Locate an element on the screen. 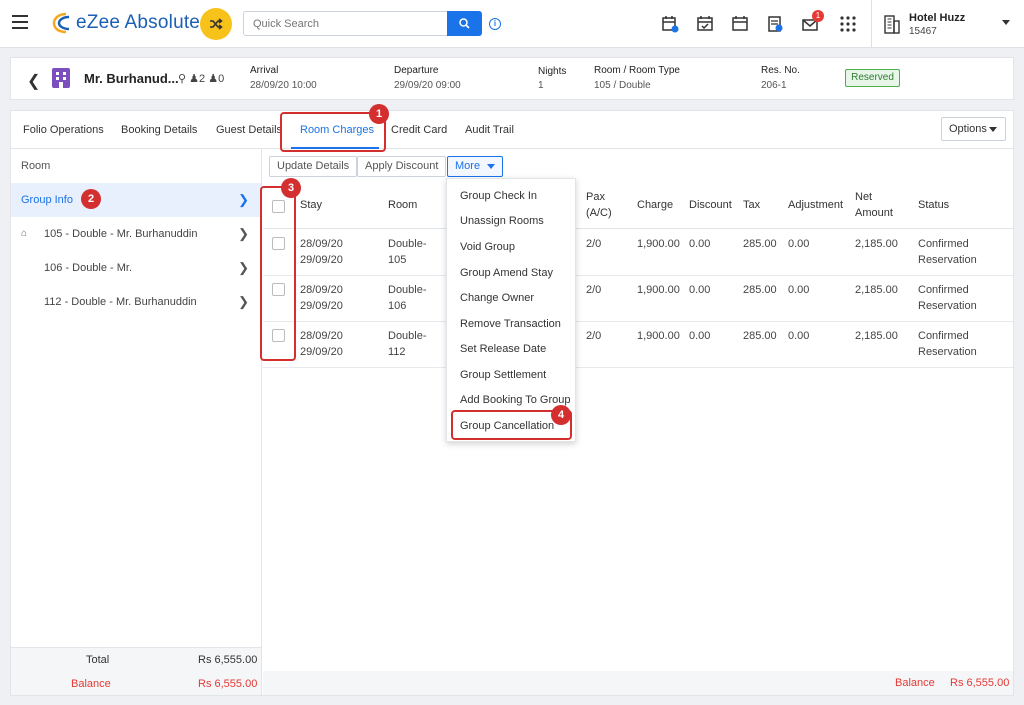 This screenshot has width=1024, height=705. menu-item-add-booking-to-group: Add Booking To Group is located at coordinates (515, 400).